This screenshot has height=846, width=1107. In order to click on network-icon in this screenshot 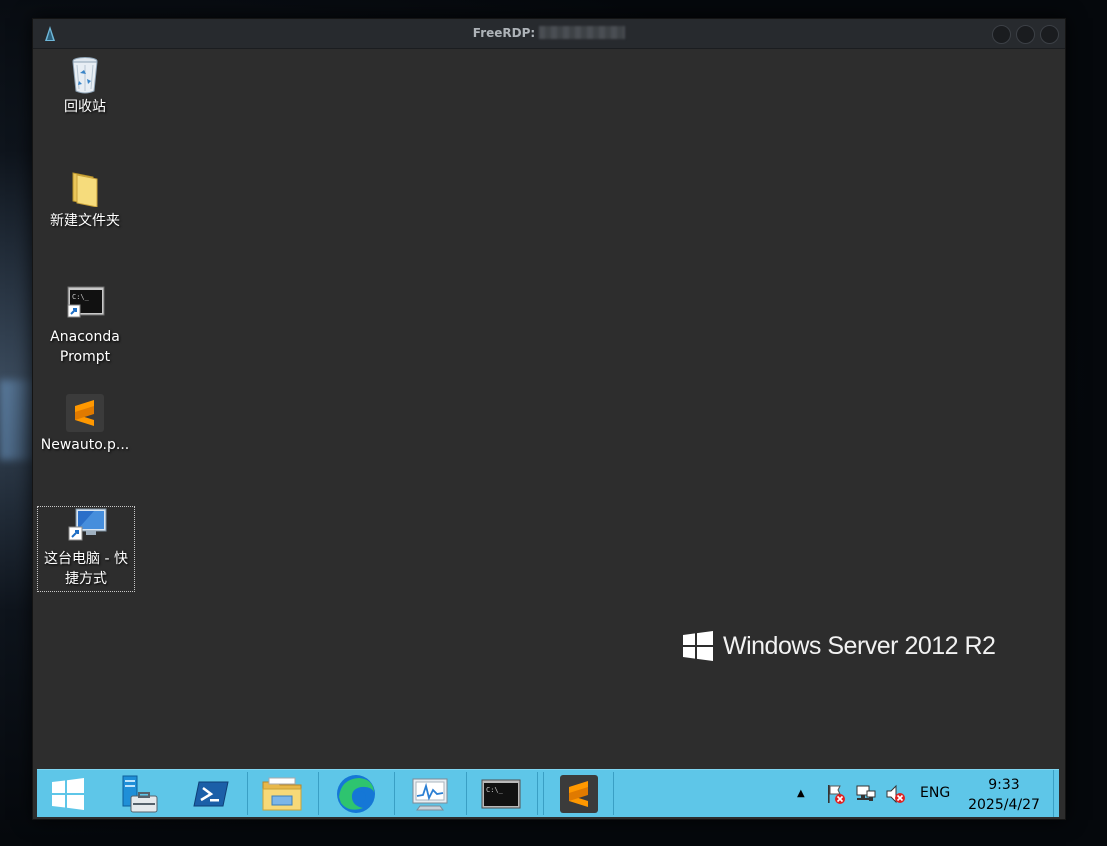, I will do `click(866, 793)`.